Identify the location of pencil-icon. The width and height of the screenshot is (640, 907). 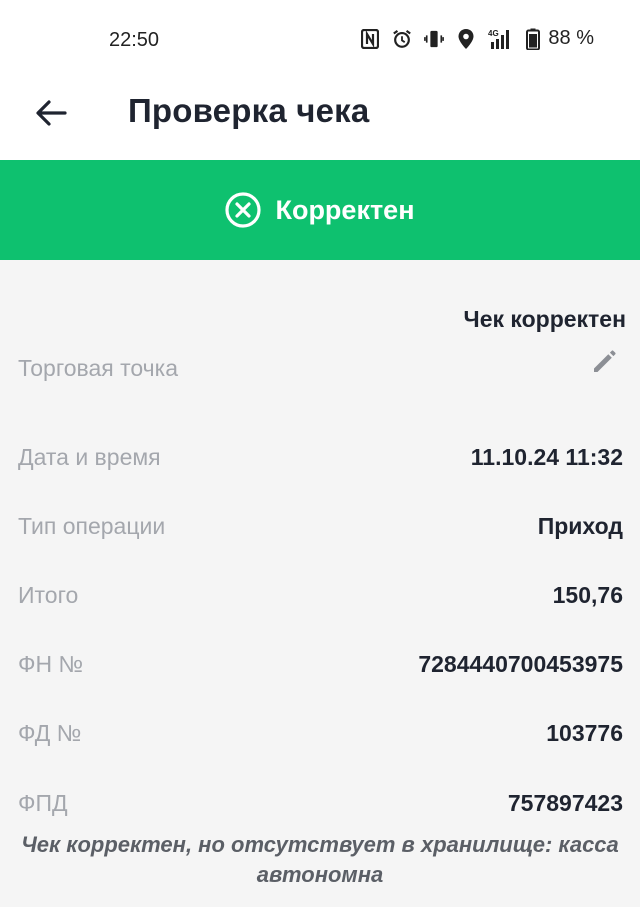
(605, 363).